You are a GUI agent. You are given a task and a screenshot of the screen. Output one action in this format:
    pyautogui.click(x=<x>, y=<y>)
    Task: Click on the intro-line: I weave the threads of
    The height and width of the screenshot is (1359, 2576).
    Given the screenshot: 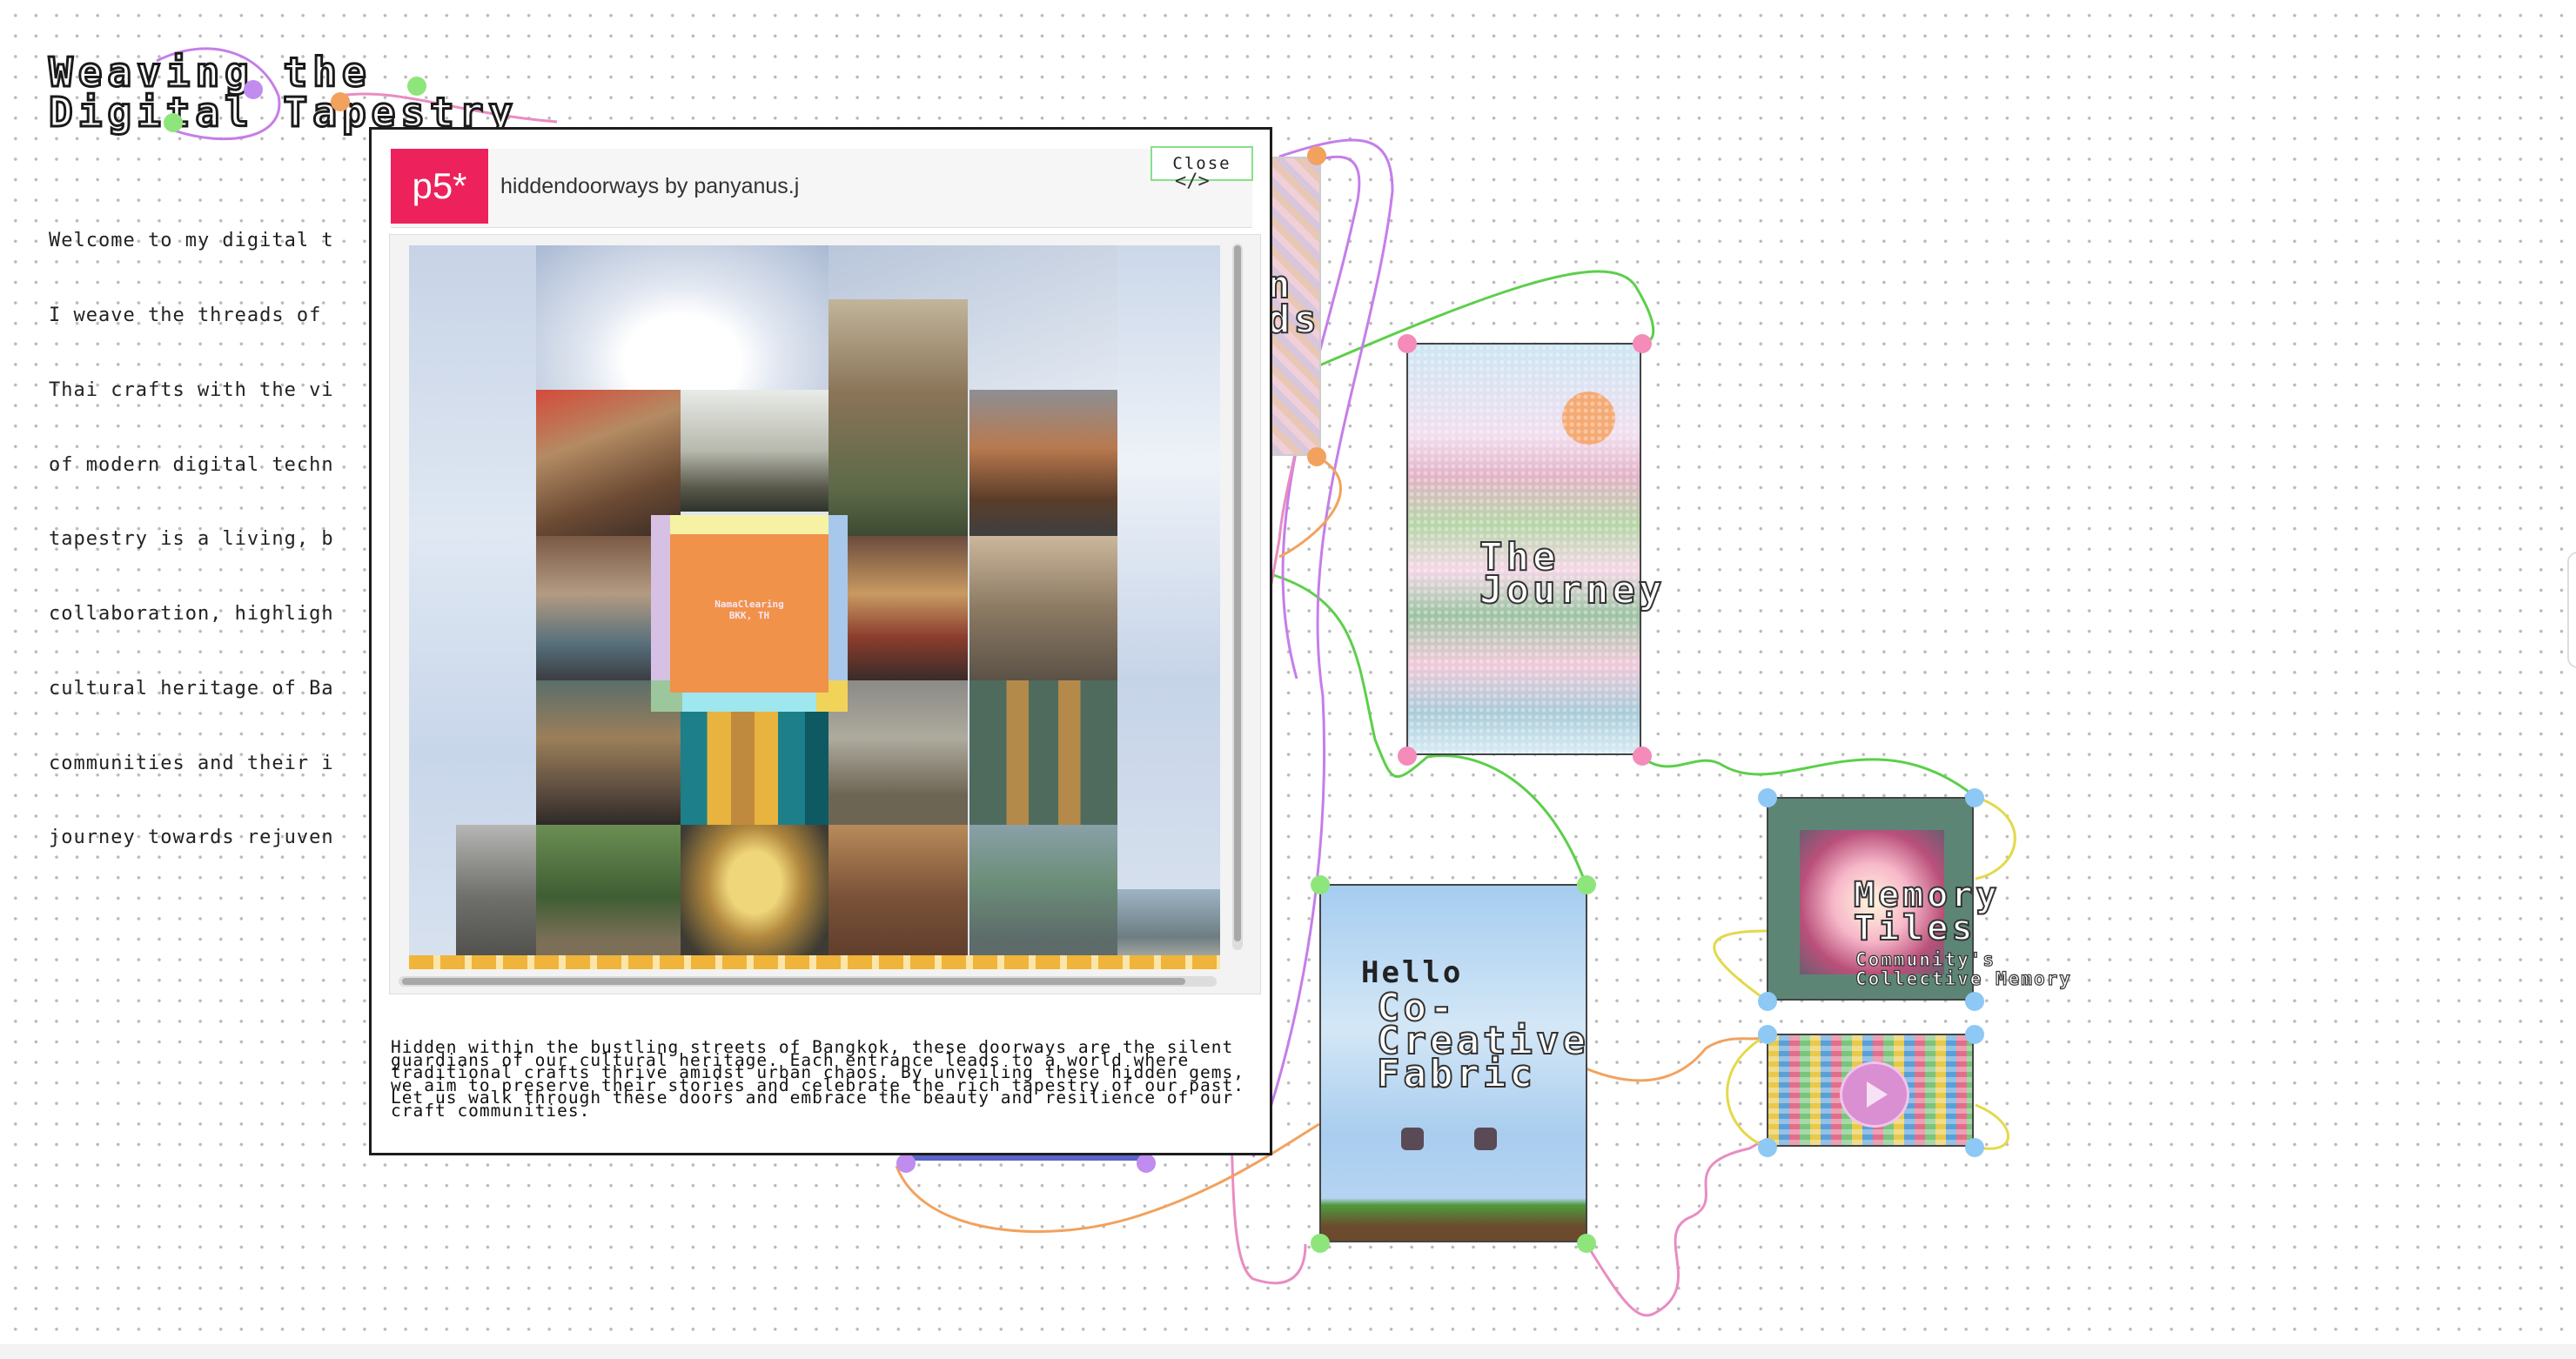 What is the action you would take?
    pyautogui.click(x=186, y=315)
    